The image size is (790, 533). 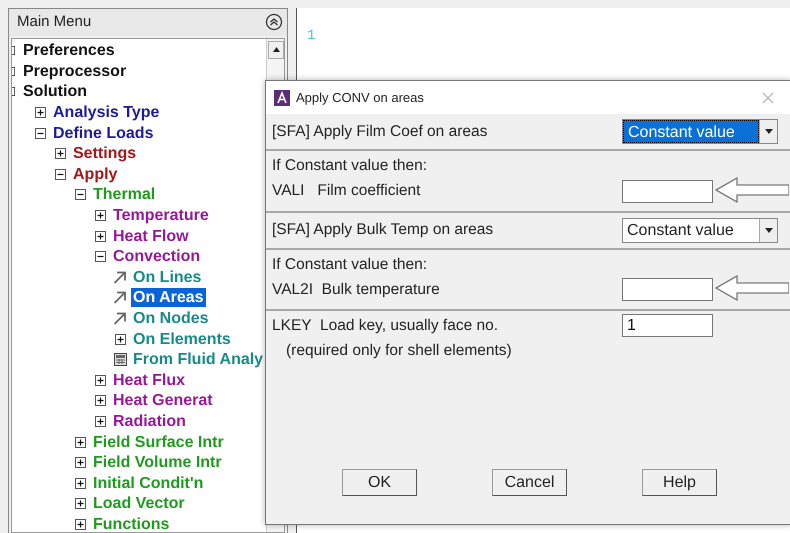 What do you see at coordinates (74, 71) in the screenshot?
I see `tree-item: Preprocessor` at bounding box center [74, 71].